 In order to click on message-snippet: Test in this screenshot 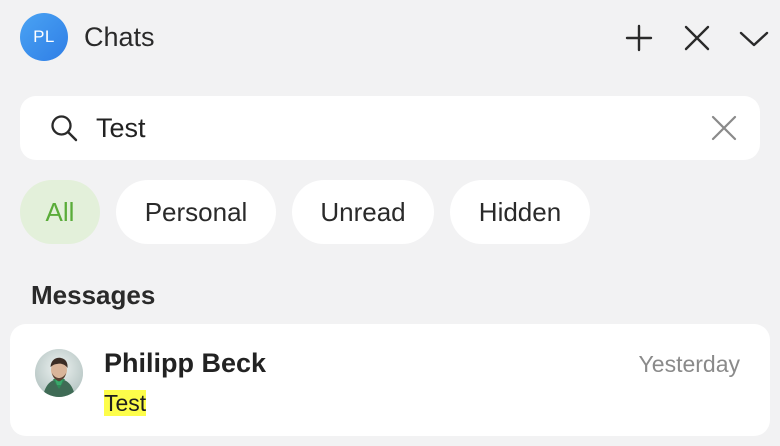, I will do `click(125, 403)`.